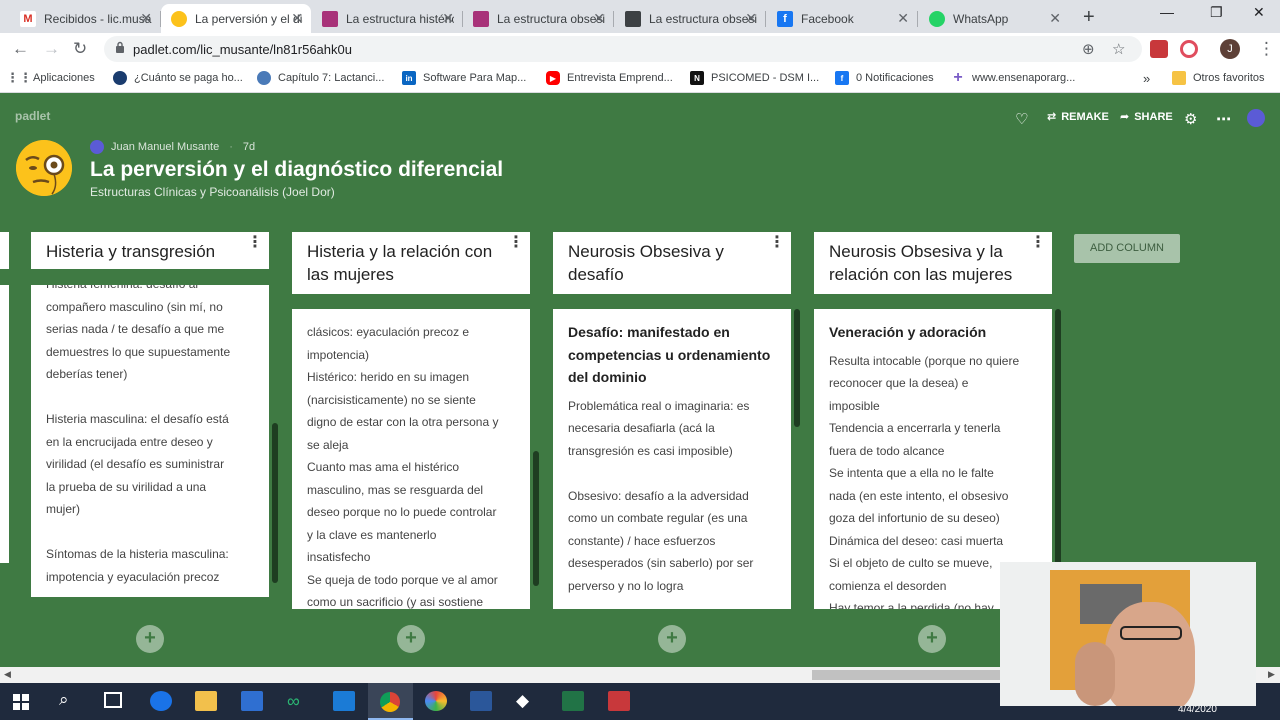 The image size is (1280, 720). What do you see at coordinates (1259, 12) in the screenshot?
I see `close-window-button: ✕` at bounding box center [1259, 12].